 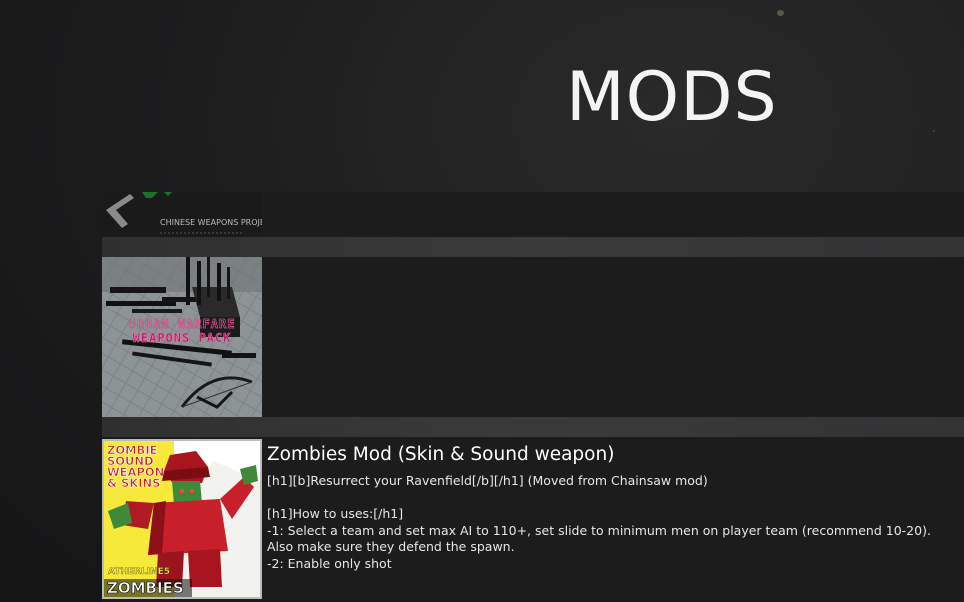 What do you see at coordinates (145, 588) in the screenshot?
I see `thumbnail-label: ZOMBIES` at bounding box center [145, 588].